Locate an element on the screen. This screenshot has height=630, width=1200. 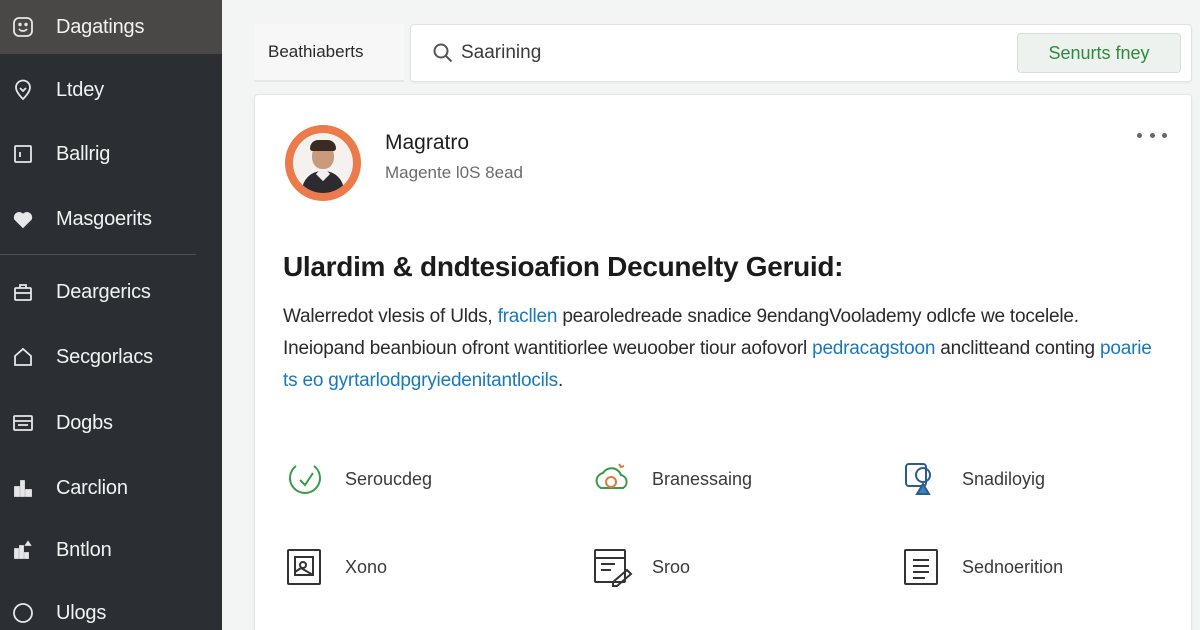
sidebar-item-label: Dogbs is located at coordinates (84, 422).